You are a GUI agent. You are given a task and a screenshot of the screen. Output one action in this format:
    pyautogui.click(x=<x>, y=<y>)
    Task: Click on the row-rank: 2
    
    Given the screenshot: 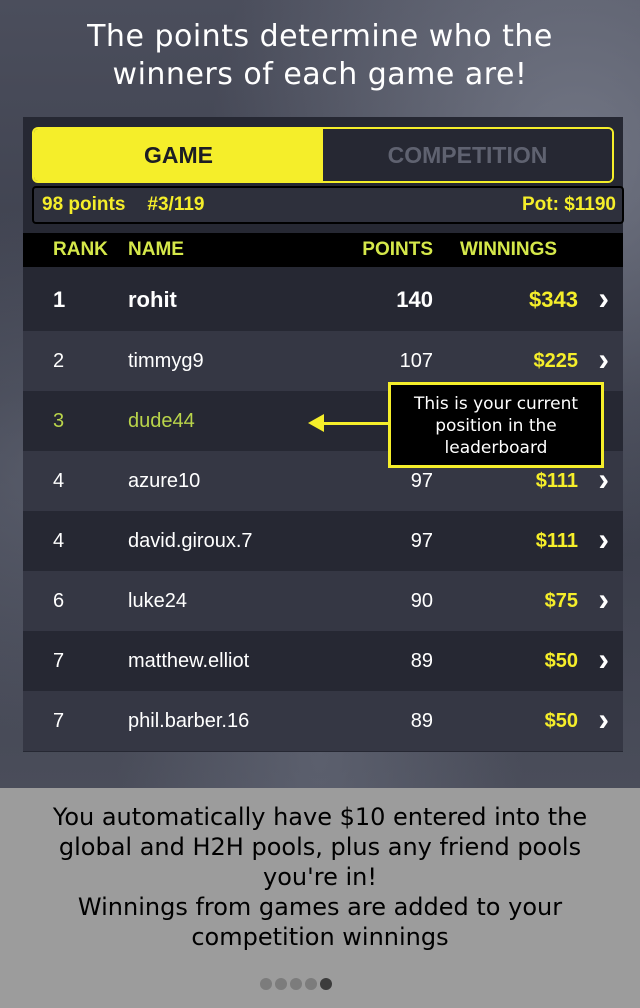 What is the action you would take?
    pyautogui.click(x=59, y=361)
    